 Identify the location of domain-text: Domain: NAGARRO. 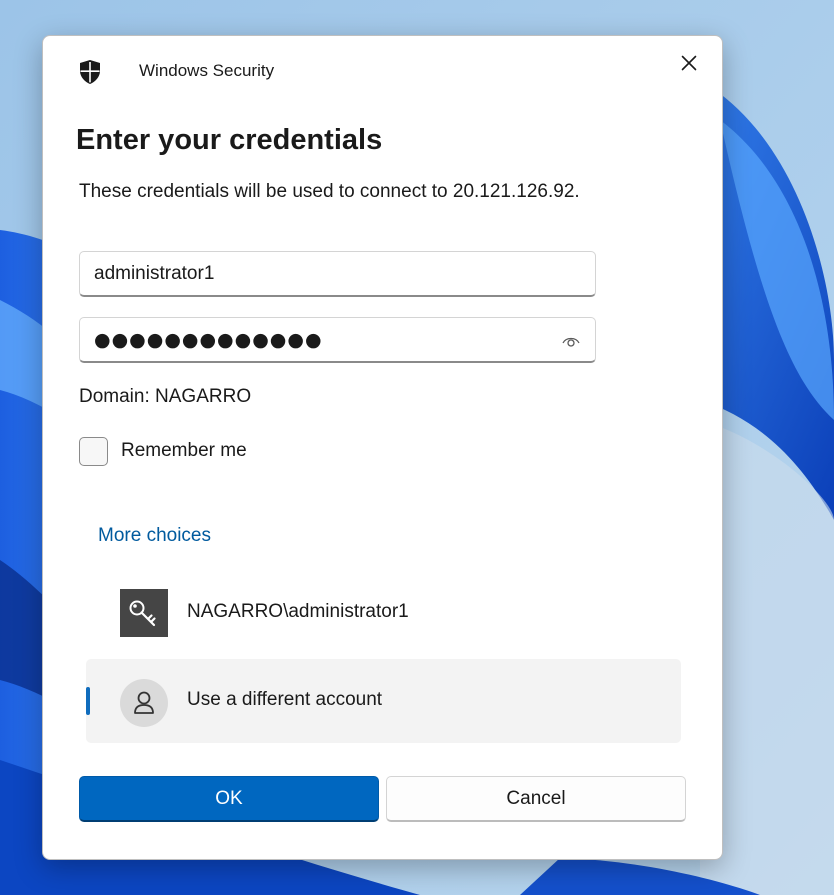
(165, 396).